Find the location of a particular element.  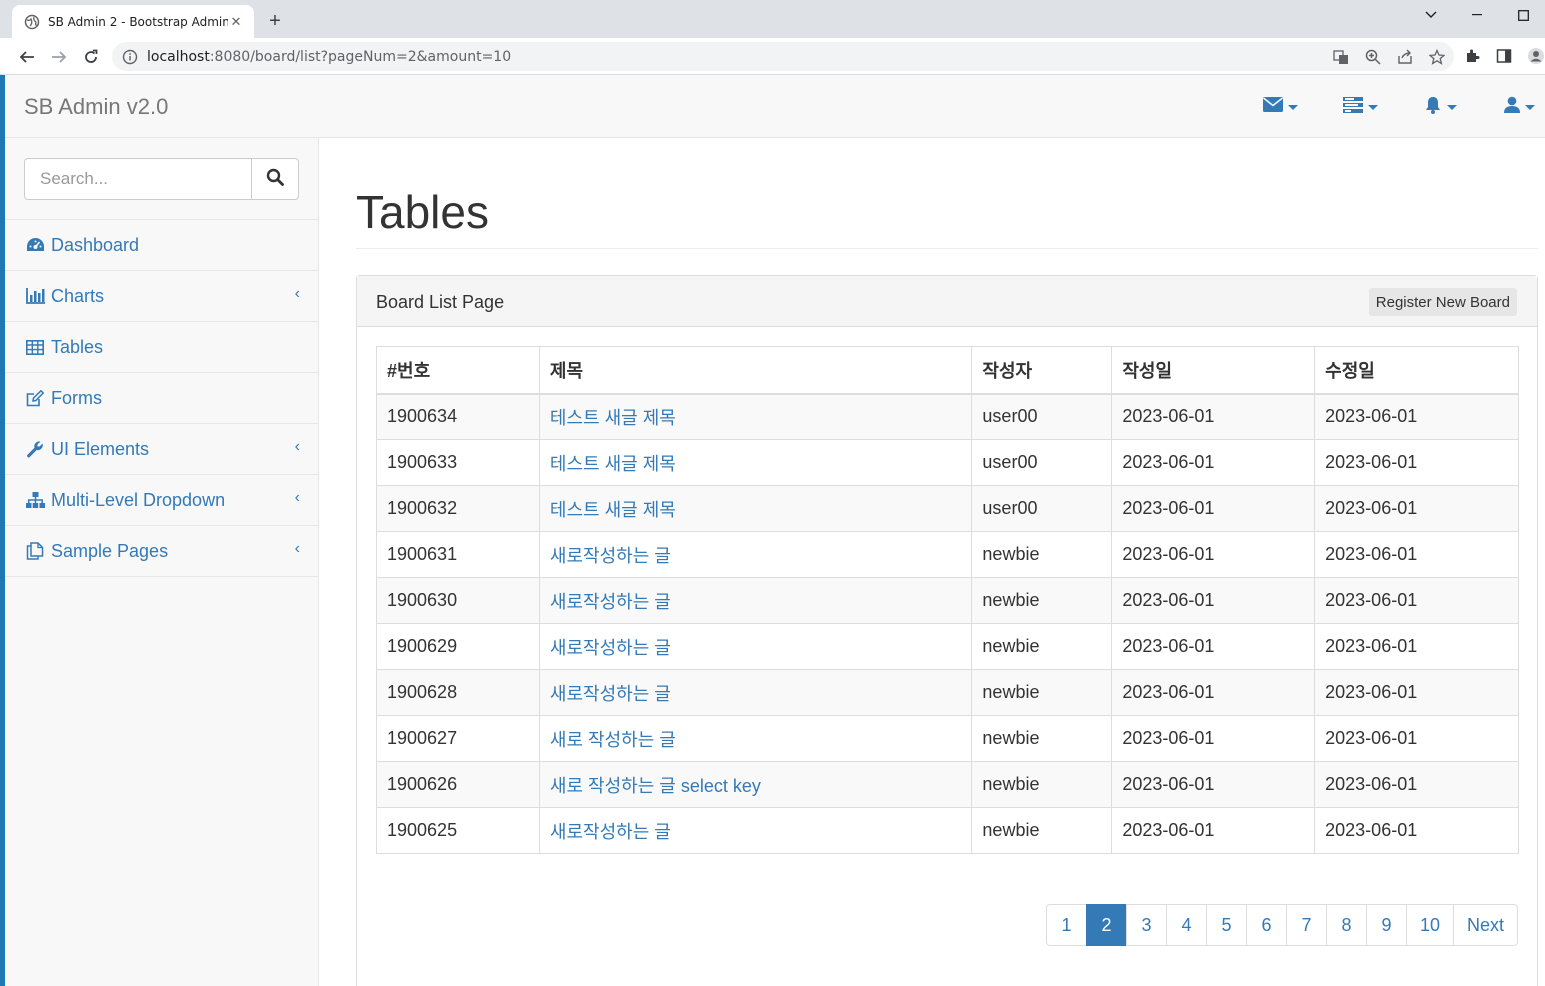

sidebar-item-ui-elements: UI Elements ‹ is located at coordinates (161, 449).